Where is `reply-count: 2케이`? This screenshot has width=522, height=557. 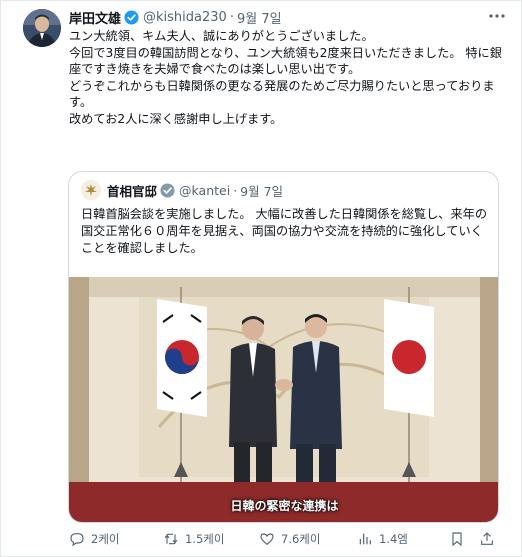 reply-count: 2케이 is located at coordinates (105, 539).